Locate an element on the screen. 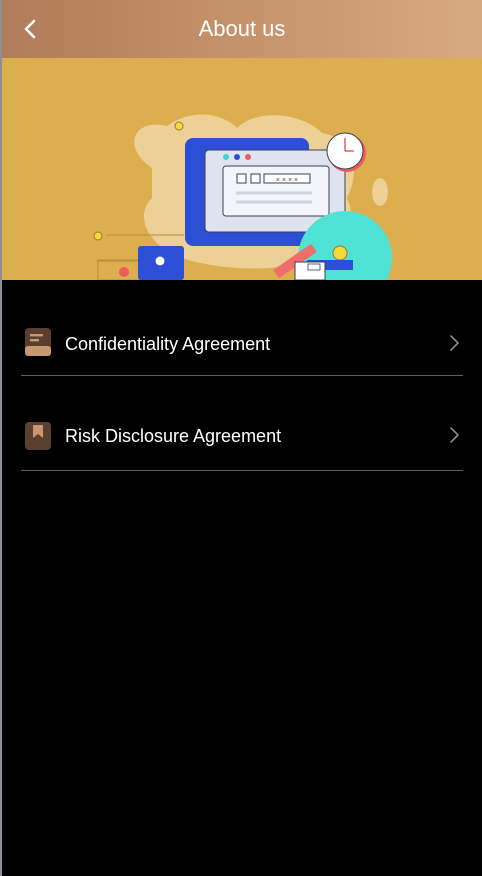 Image resolution: width=482 pixels, height=876 pixels. list-item-confidentiality: Confidentiality Agreement is located at coordinates (242, 328).